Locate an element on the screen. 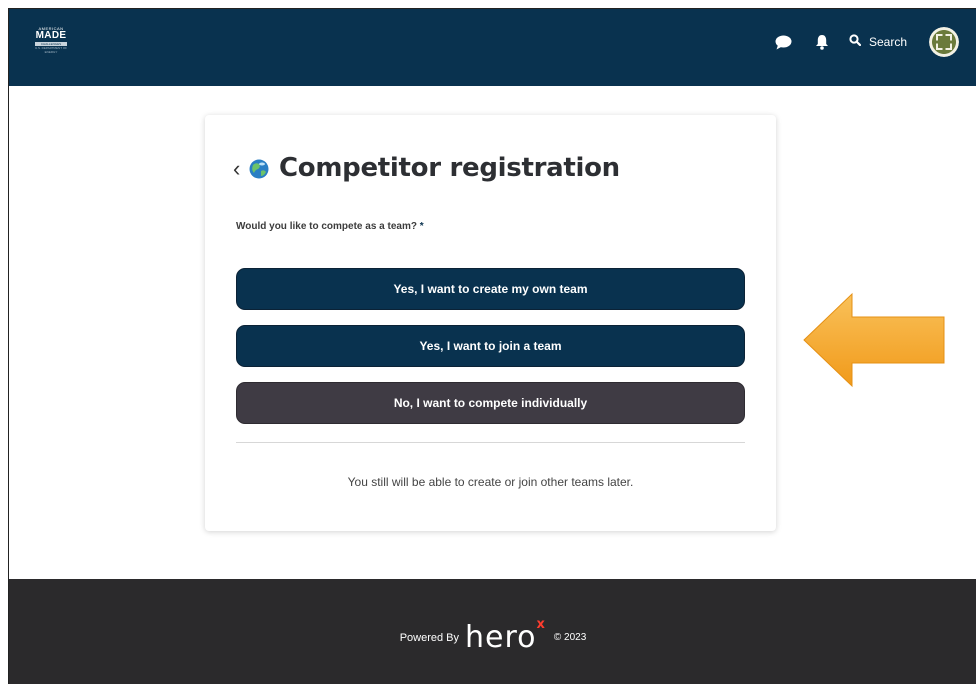 Image resolution: width=976 pixels, height=684 pixels. team-question-label: Would you like to compete as a team? * is located at coordinates (330, 226).